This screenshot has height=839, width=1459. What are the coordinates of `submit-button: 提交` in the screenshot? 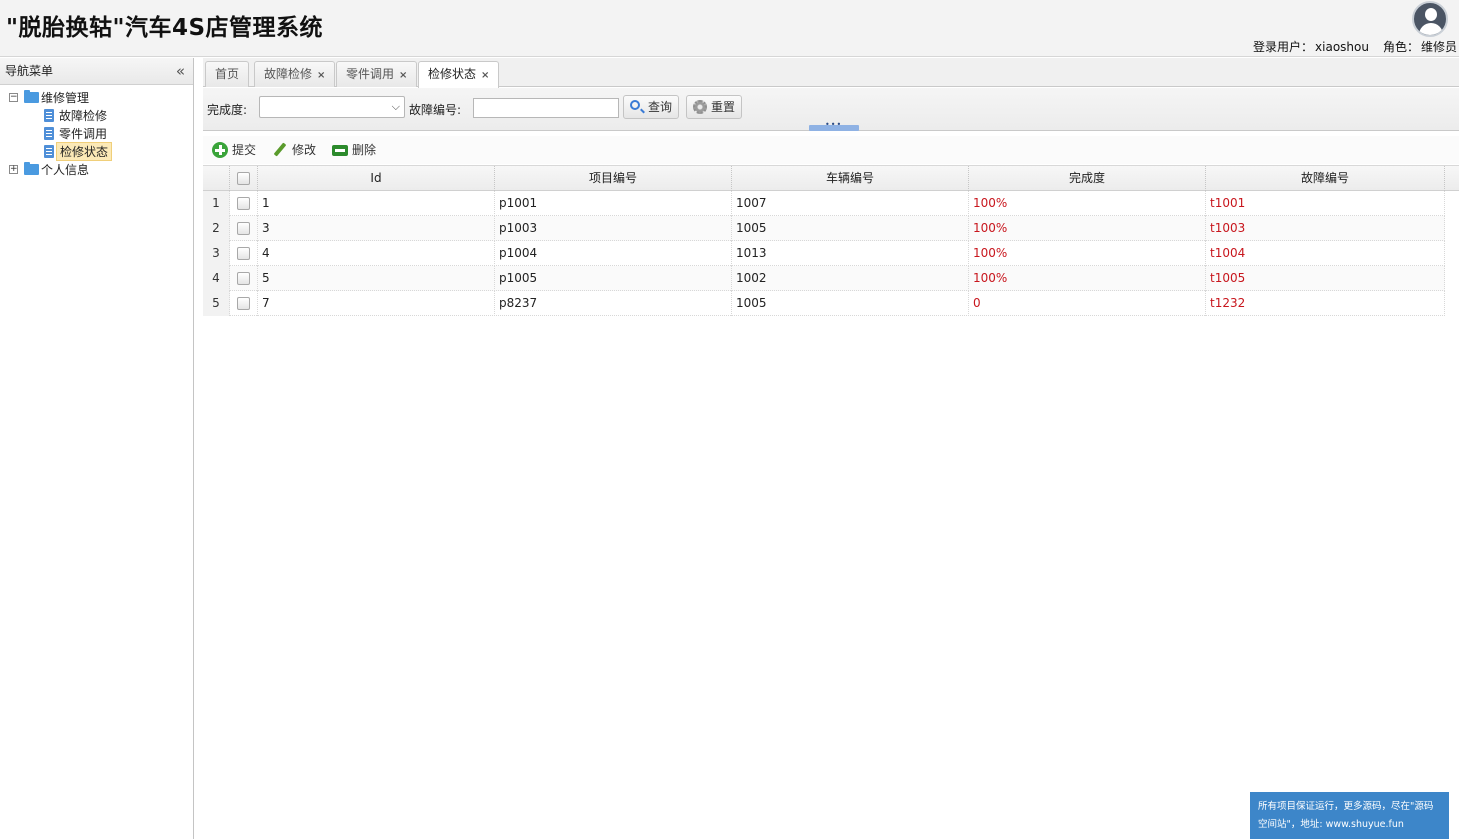 It's located at (234, 150).